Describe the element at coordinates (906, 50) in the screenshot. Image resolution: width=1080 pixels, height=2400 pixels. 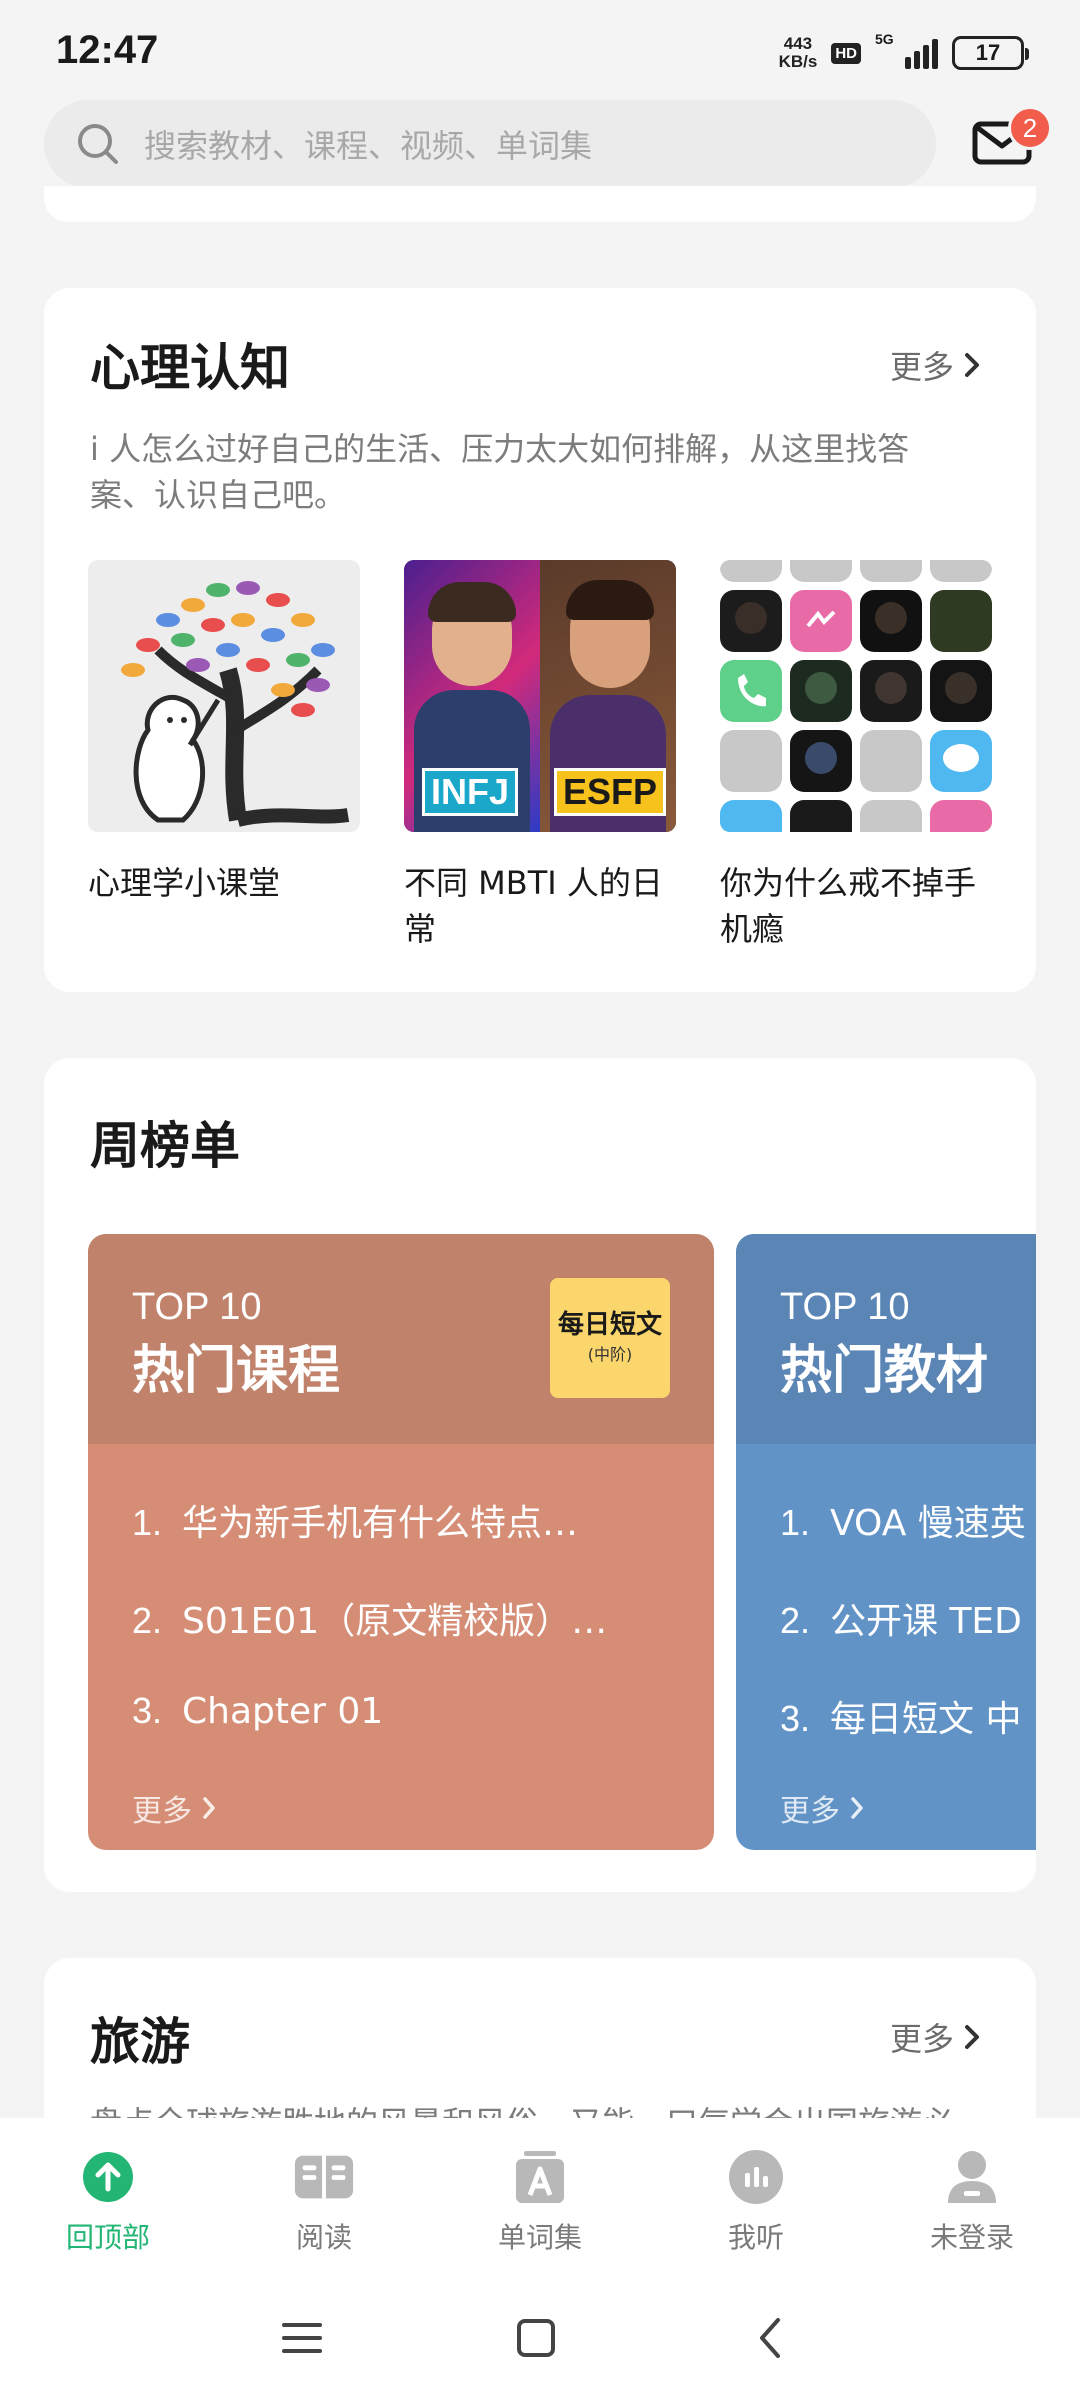
I see `signal-icon: 5G` at that location.